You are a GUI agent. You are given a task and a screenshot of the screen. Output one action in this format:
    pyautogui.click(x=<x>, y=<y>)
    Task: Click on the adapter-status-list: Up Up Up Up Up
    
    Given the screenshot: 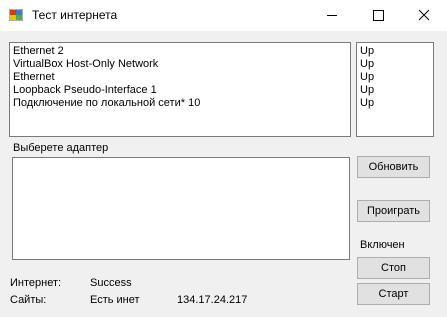 What is the action you would take?
    pyautogui.click(x=395, y=89)
    